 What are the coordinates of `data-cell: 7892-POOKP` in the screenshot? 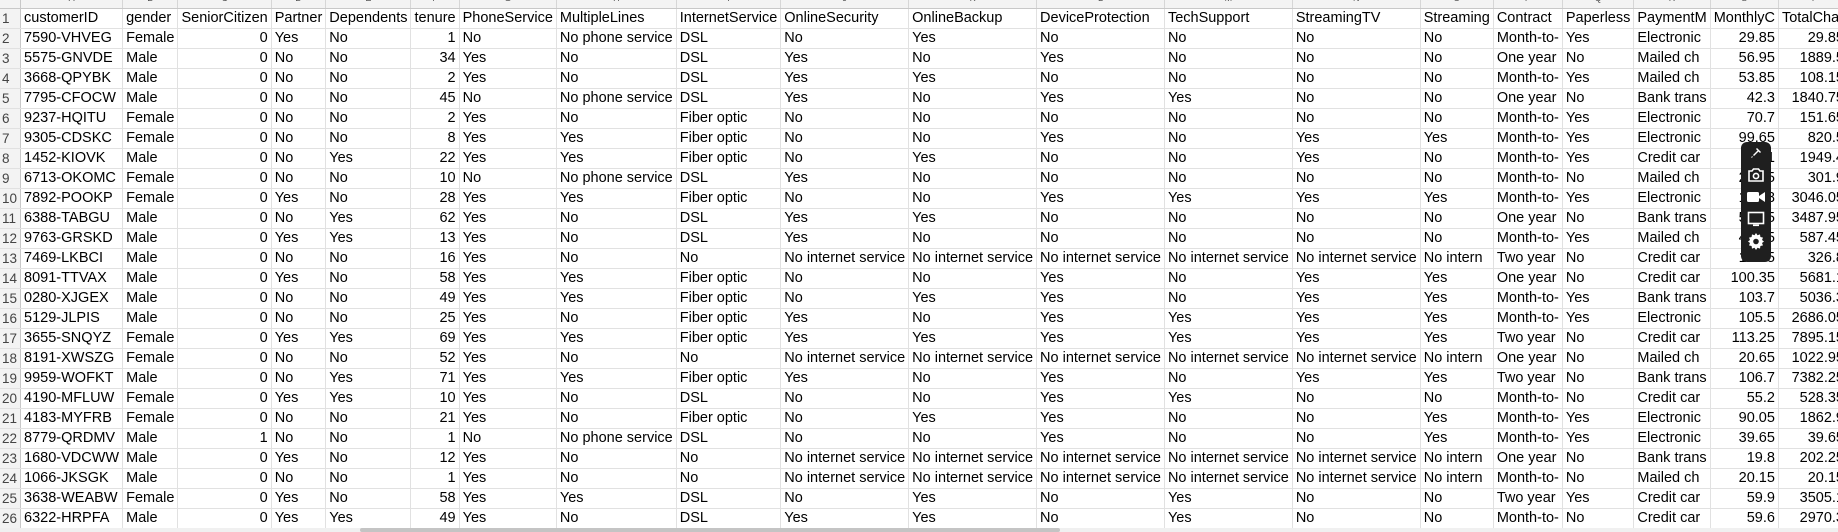 It's located at (72, 198).